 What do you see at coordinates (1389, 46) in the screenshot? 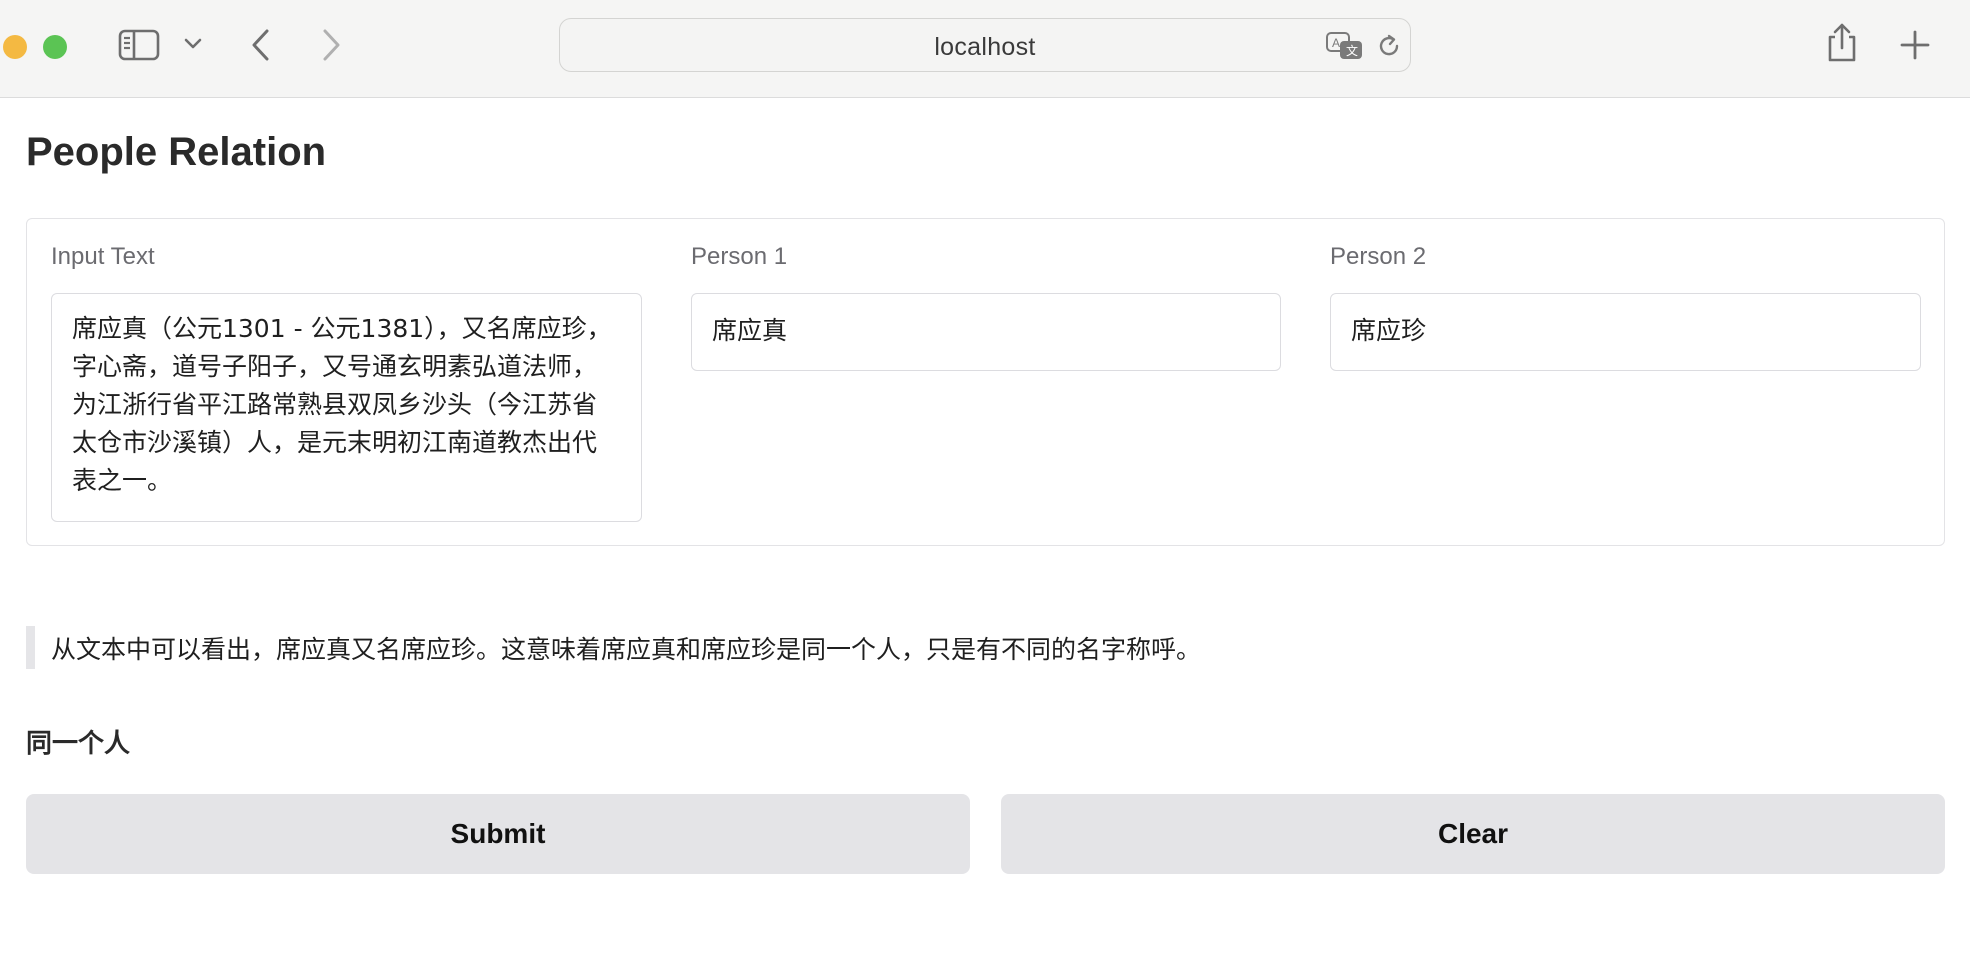
I see `reload-icon` at bounding box center [1389, 46].